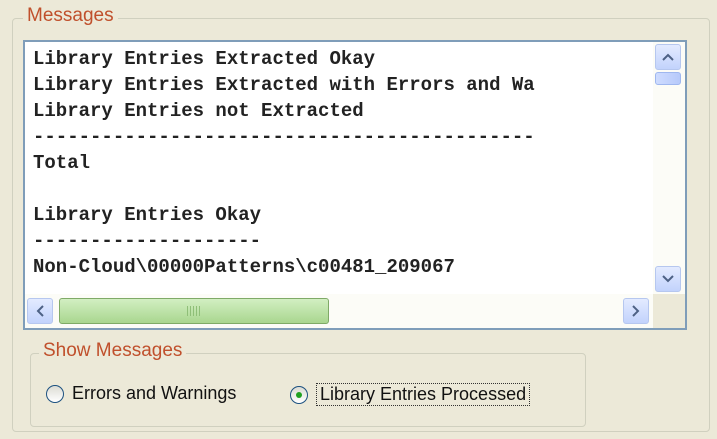 Image resolution: width=717 pixels, height=439 pixels. I want to click on show-messages-group-title: Show Messages, so click(113, 351).